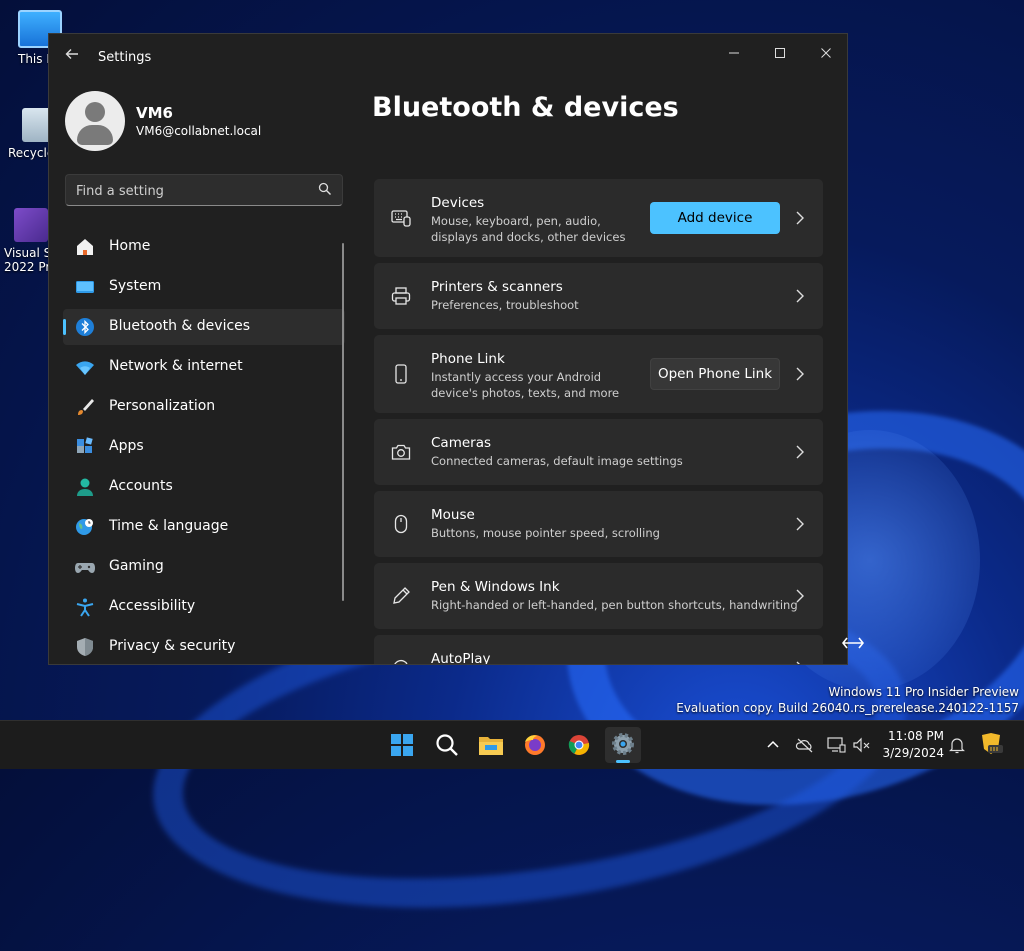  Describe the element at coordinates (199, 131) in the screenshot. I see `account-email: VM6@collabnet.local` at that location.